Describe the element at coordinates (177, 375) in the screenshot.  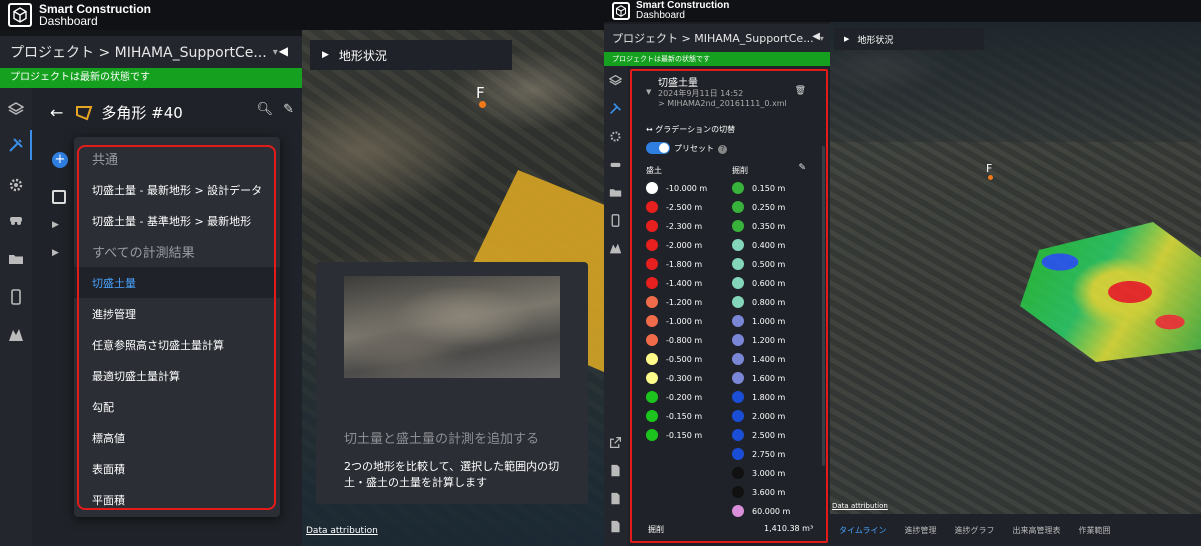
I see `menu-item-optimal: 最適切盛土量計算` at that location.